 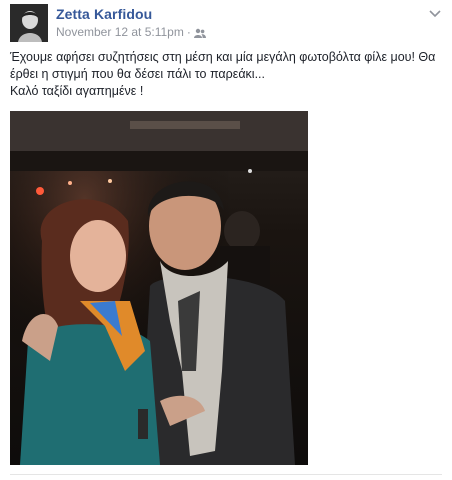 What do you see at coordinates (120, 32) in the screenshot?
I see `post-timestamp: November 12 at 5:11pm` at bounding box center [120, 32].